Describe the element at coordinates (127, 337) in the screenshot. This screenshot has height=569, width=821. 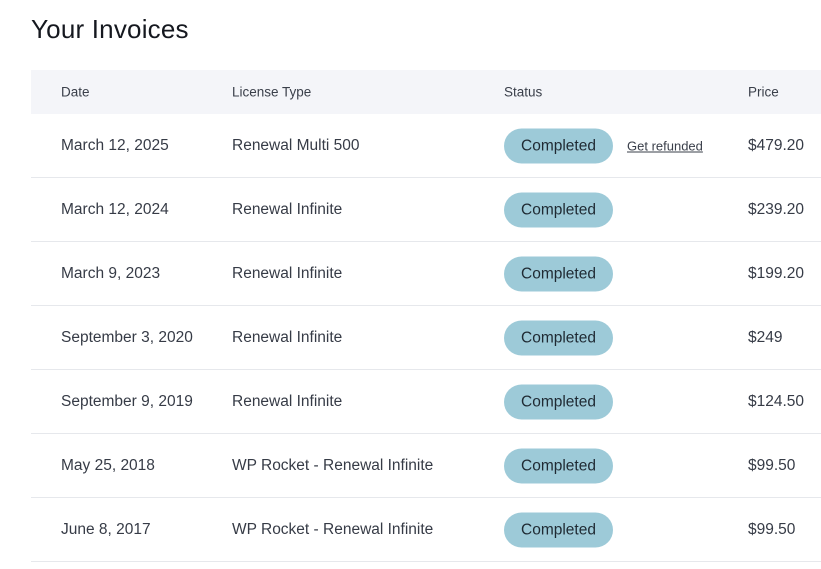
I see `invoice-date: September 3, 2020` at that location.